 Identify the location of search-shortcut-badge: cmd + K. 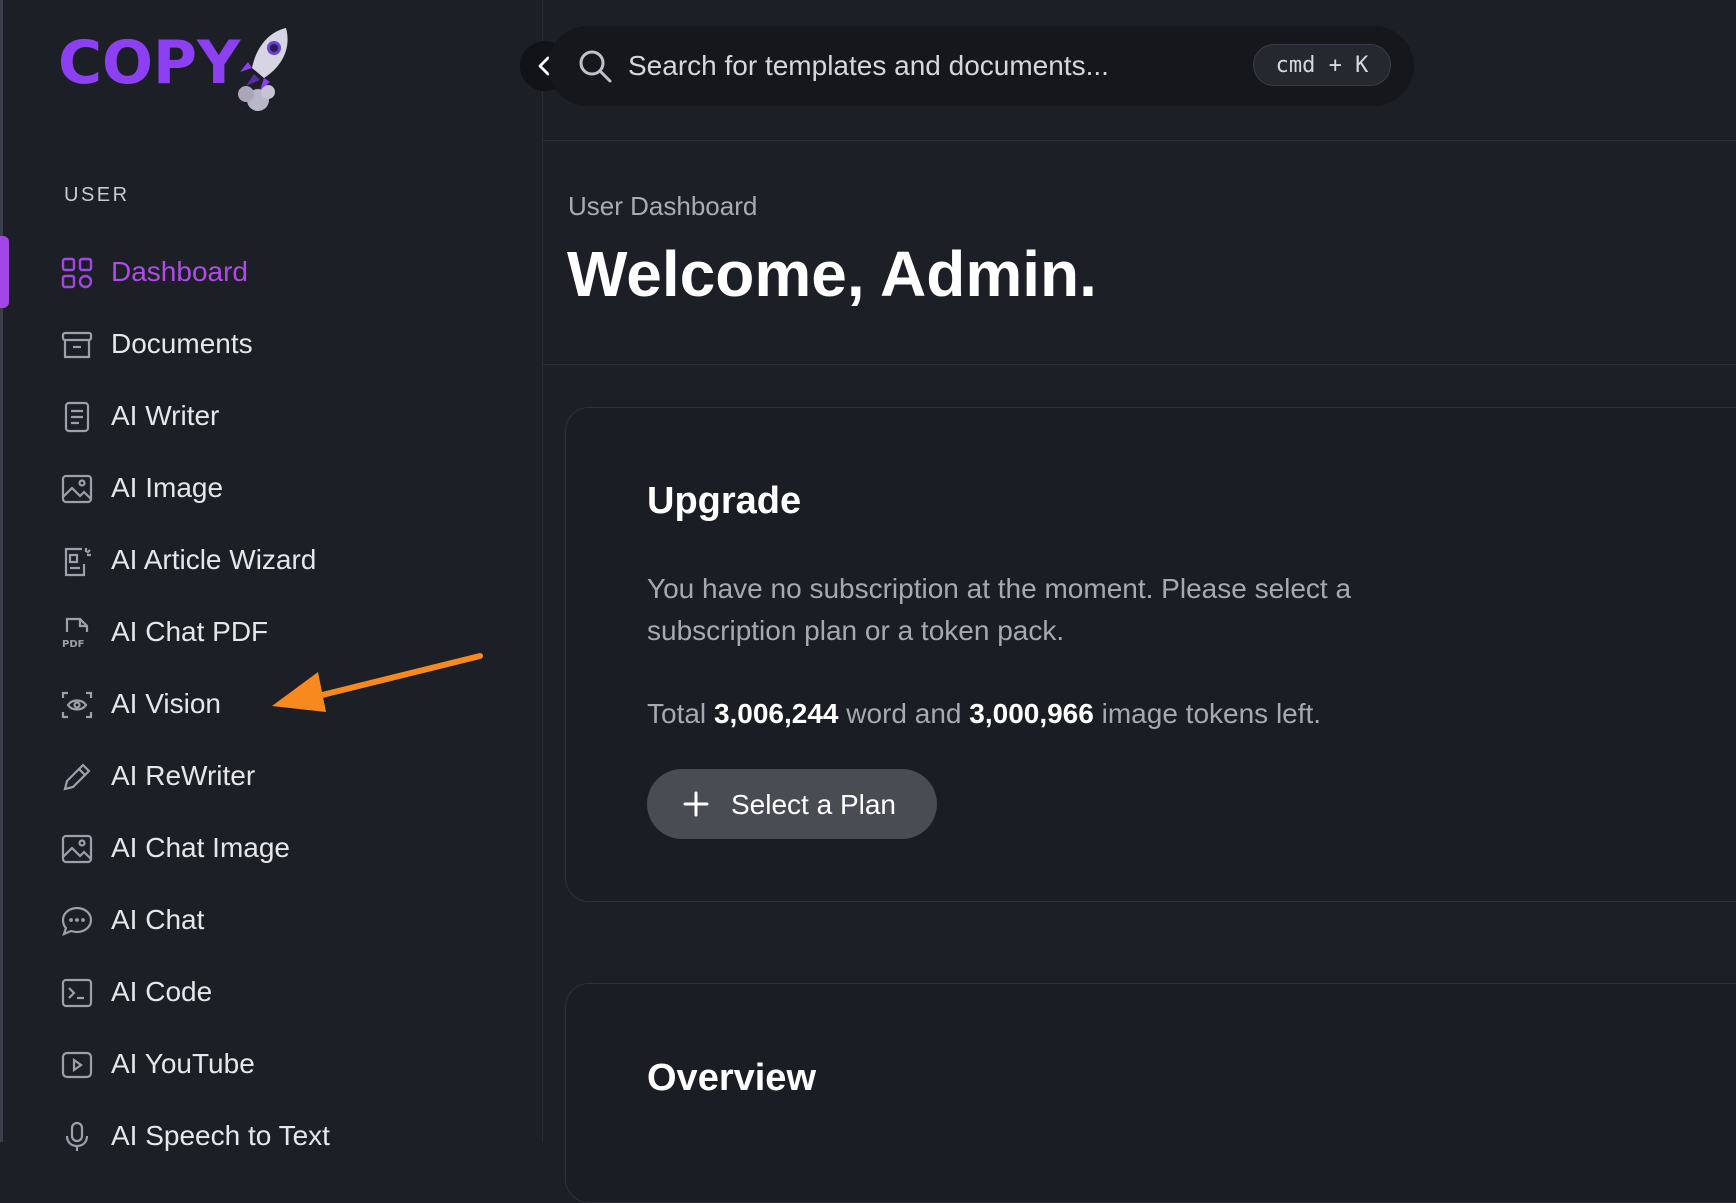
(1322, 65).